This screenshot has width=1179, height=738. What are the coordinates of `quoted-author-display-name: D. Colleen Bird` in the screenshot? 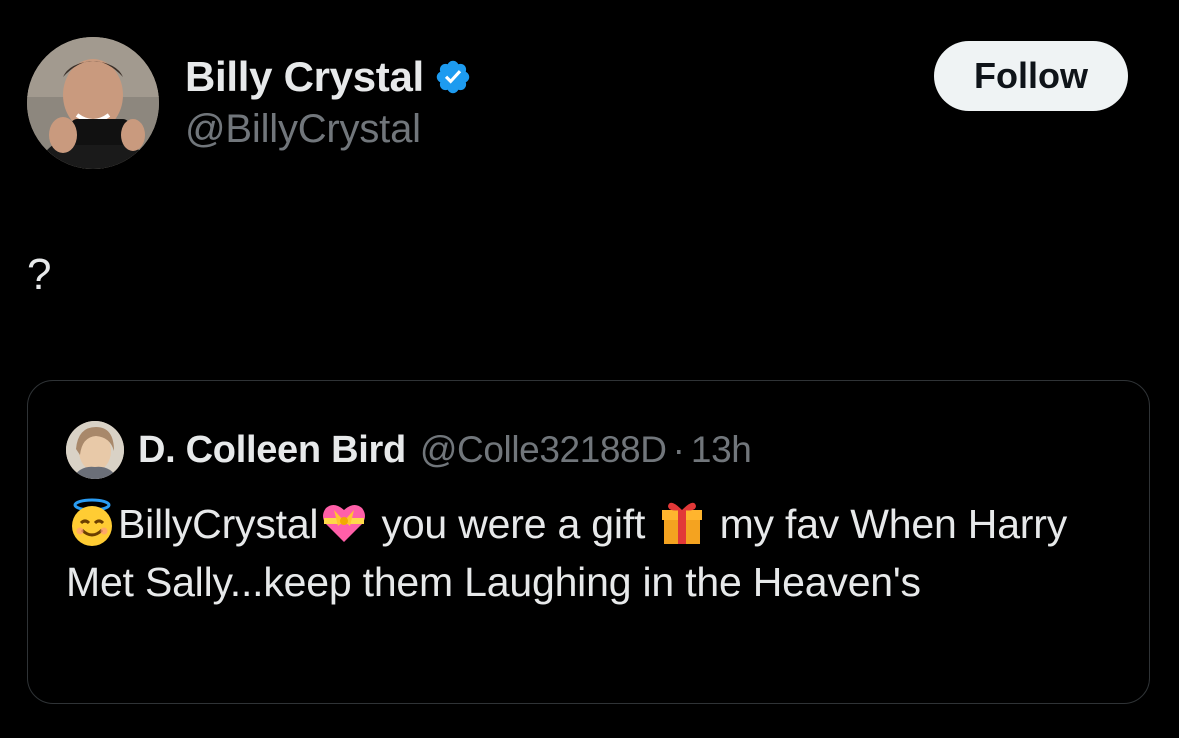 It's located at (272, 450).